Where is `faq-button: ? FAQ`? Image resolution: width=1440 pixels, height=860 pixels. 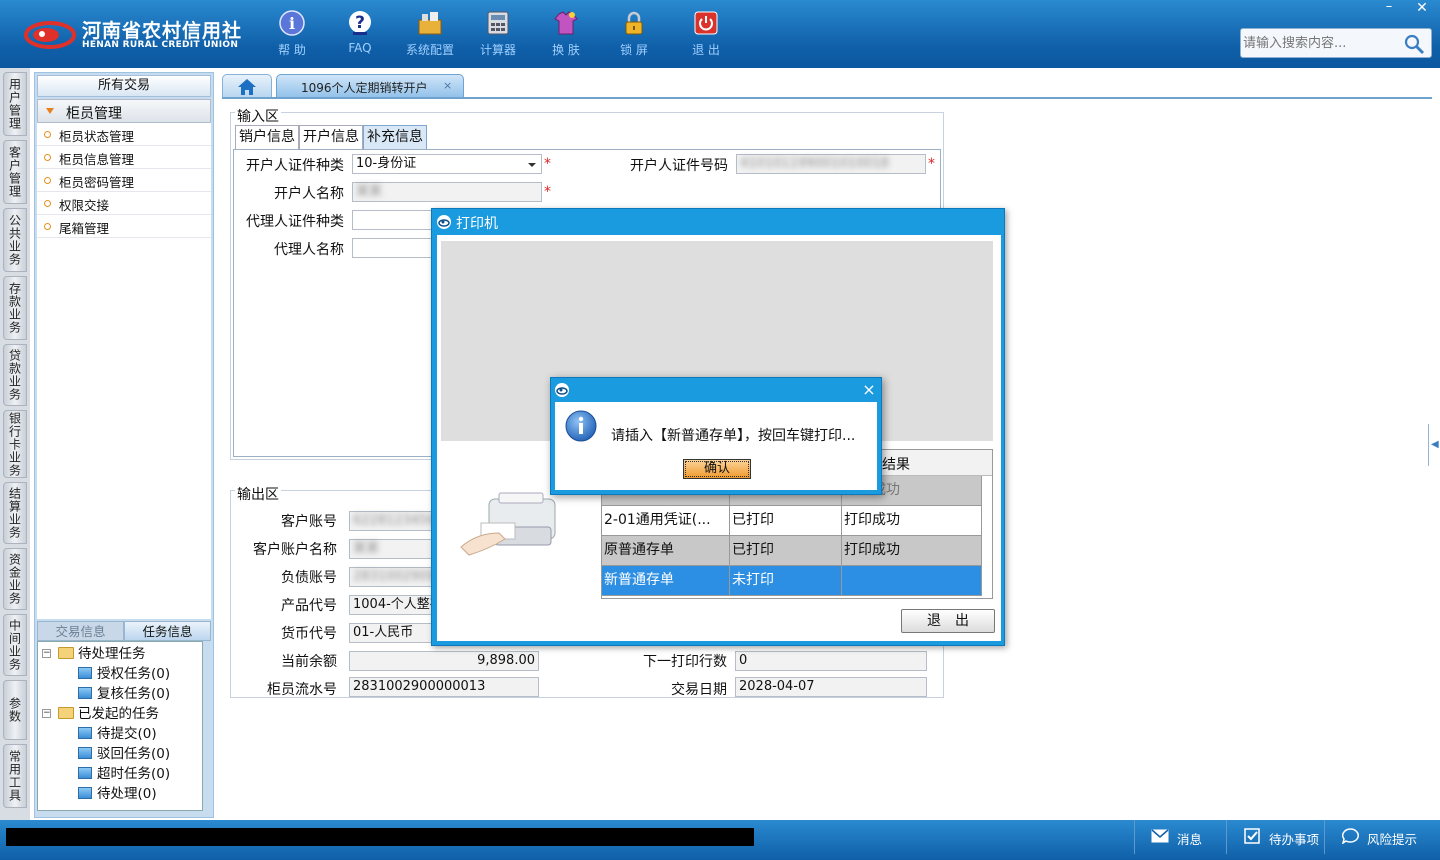 faq-button: ? FAQ is located at coordinates (360, 34).